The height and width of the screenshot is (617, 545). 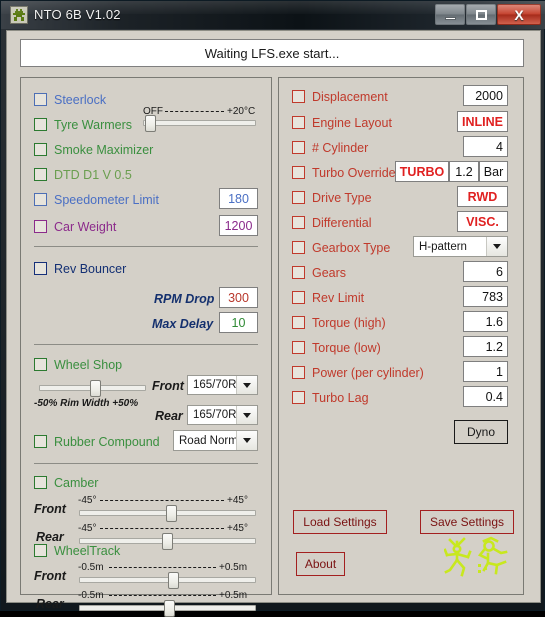 What do you see at coordinates (222, 385) in the screenshot?
I see `select-front-tyre: 165/70R10` at bounding box center [222, 385].